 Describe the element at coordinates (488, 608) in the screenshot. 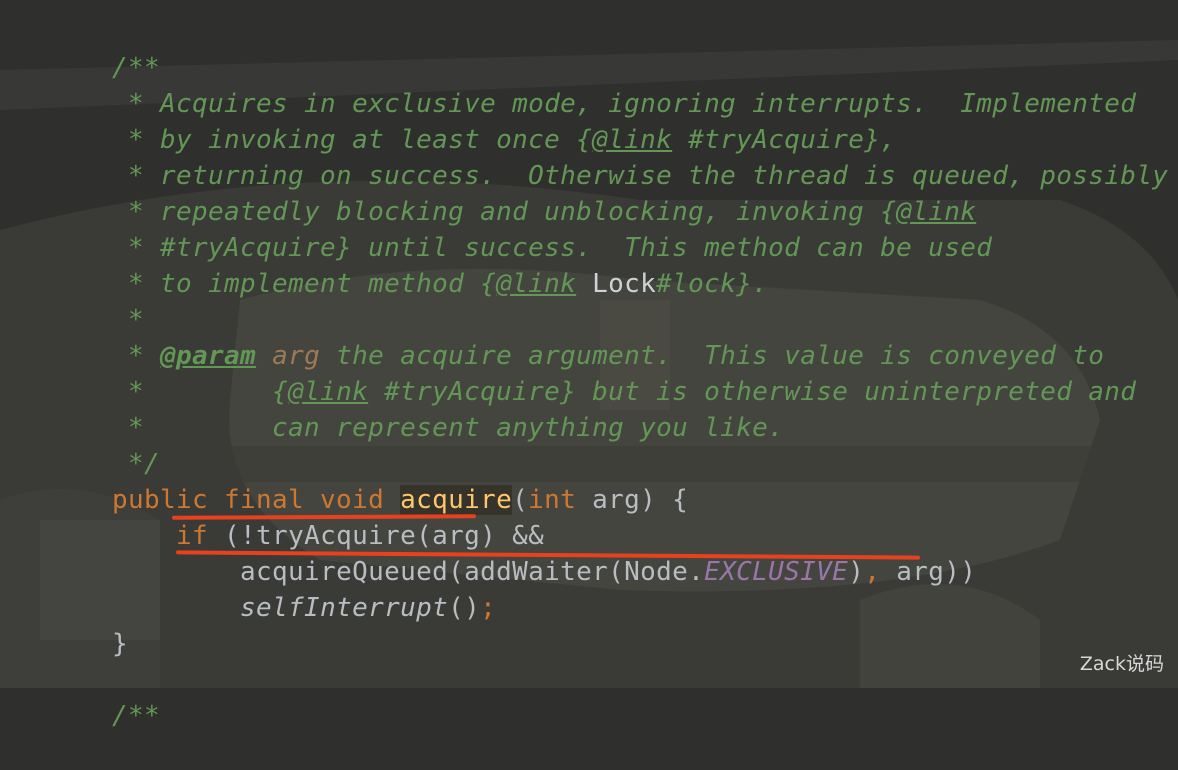

I see `semicolon: ;` at that location.